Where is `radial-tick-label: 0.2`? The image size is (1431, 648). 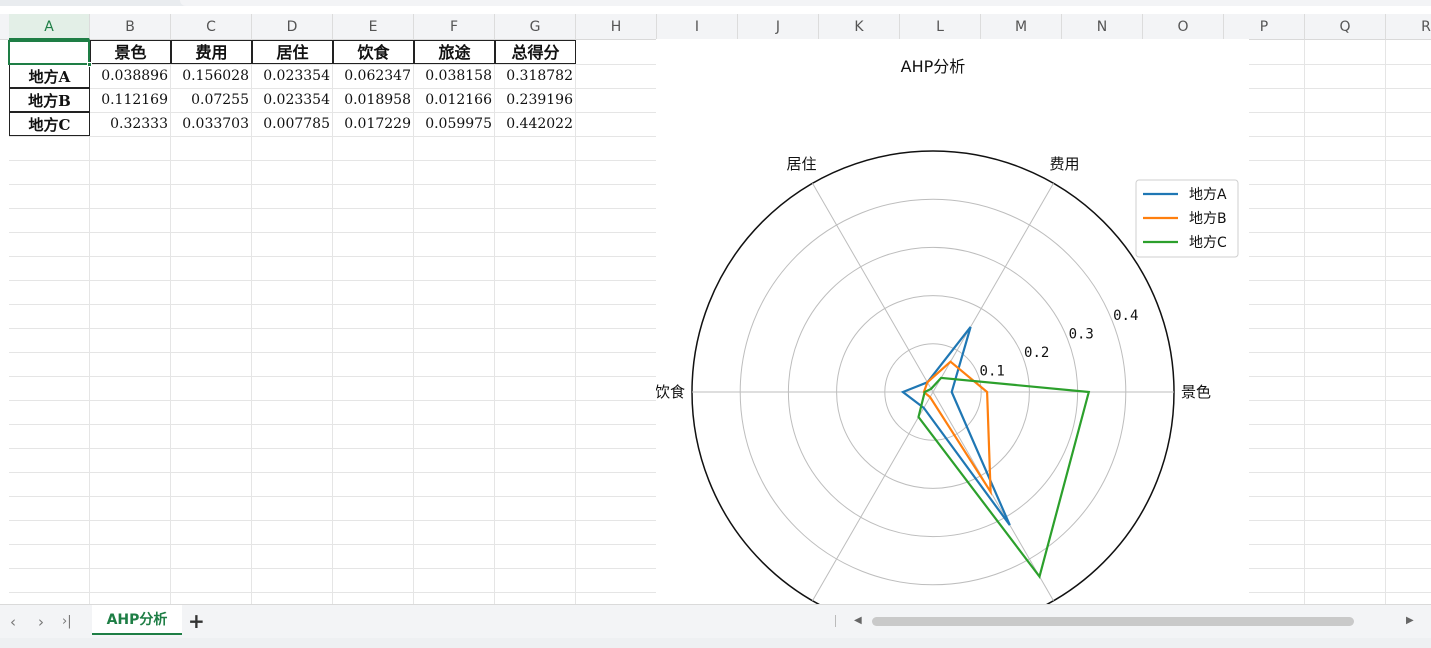
radial-tick-label: 0.2 is located at coordinates (1036, 353).